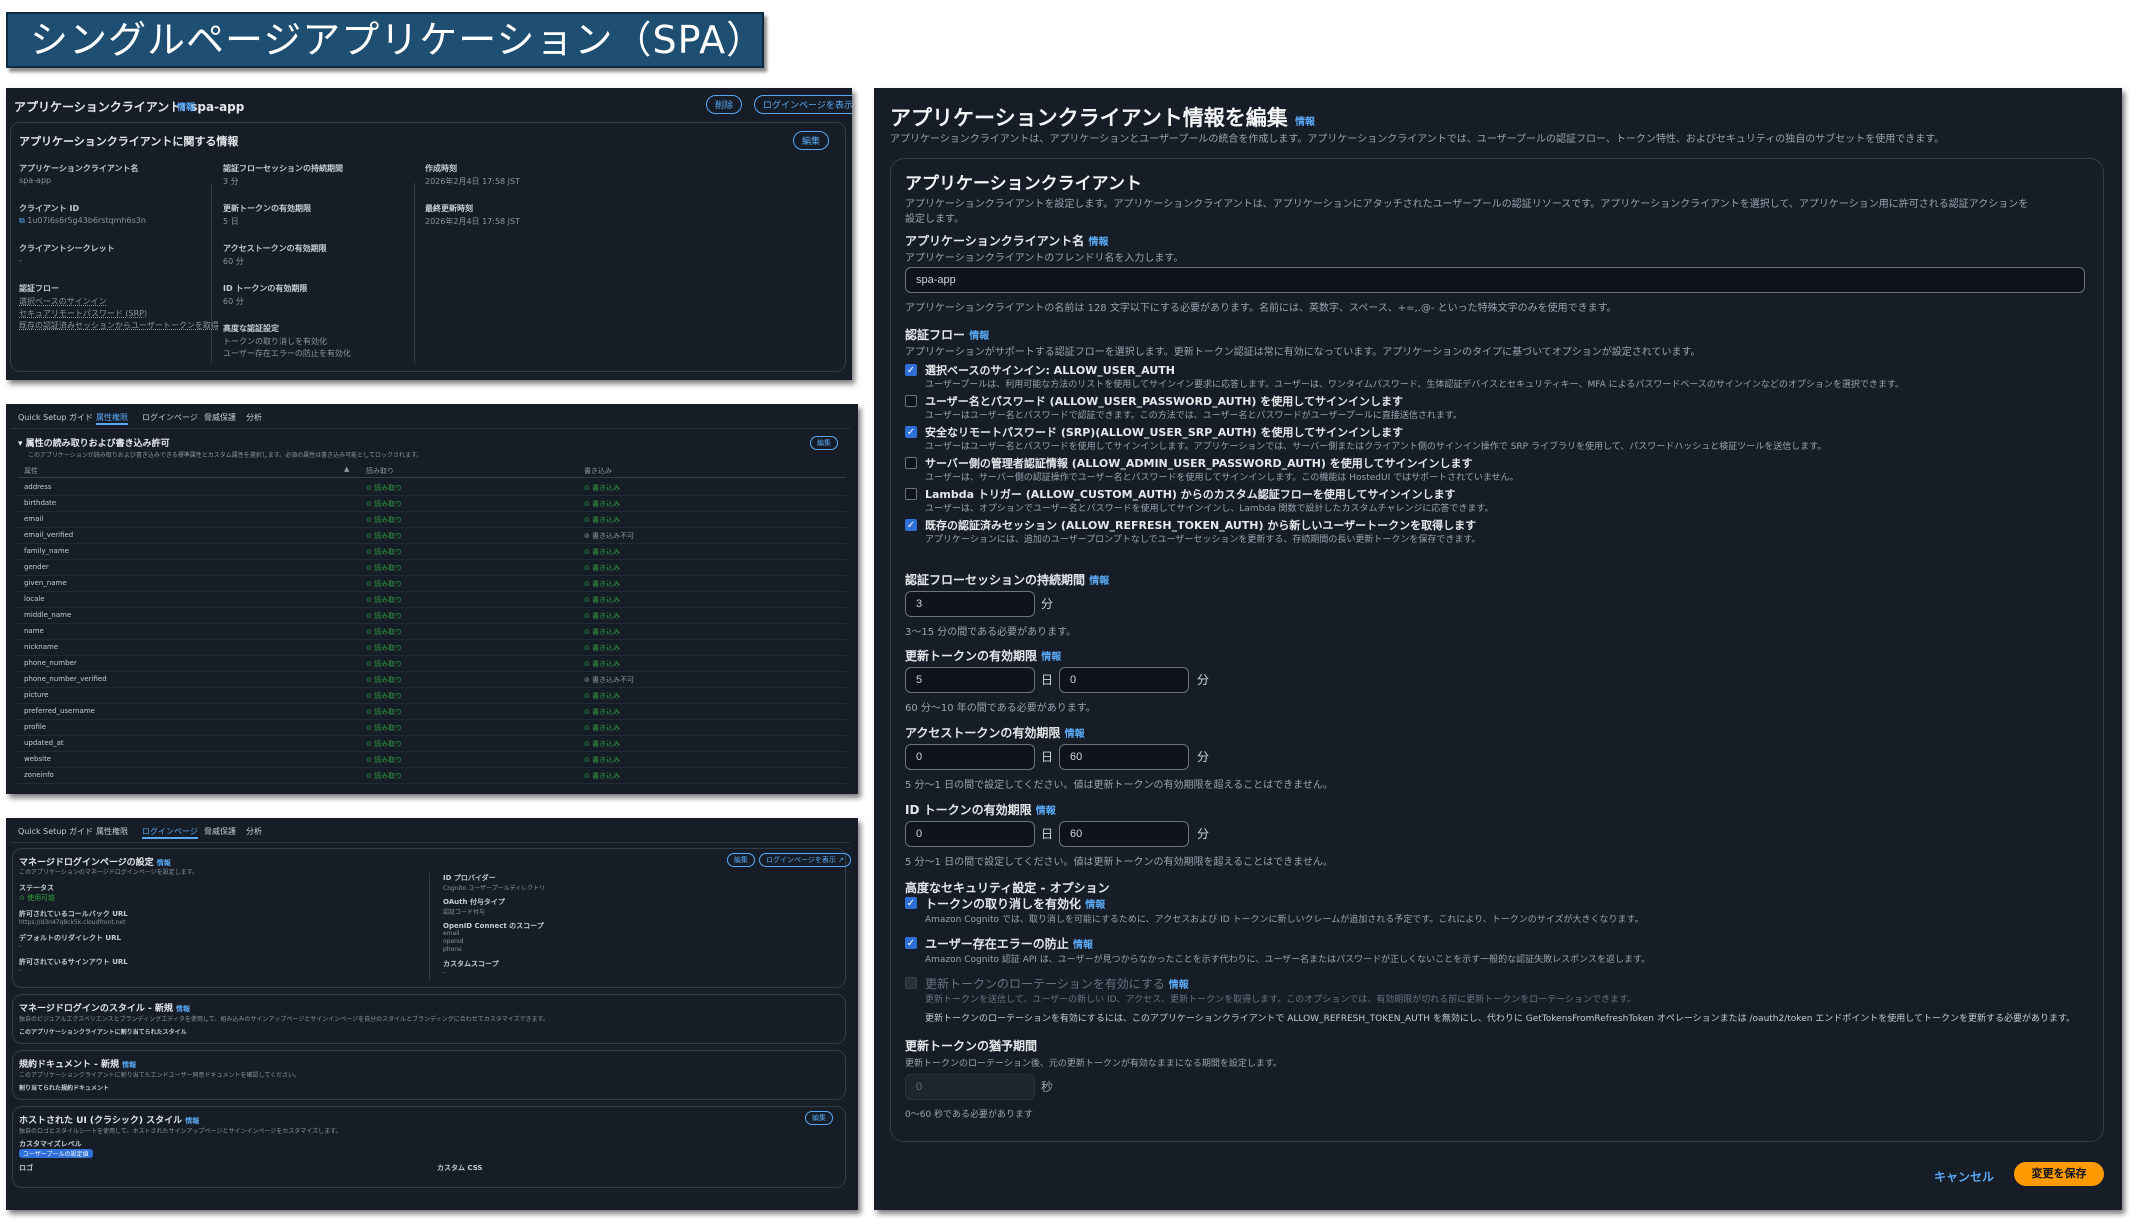  What do you see at coordinates (2059, 1174) in the screenshot?
I see `save-changes-button: 変更を保存` at bounding box center [2059, 1174].